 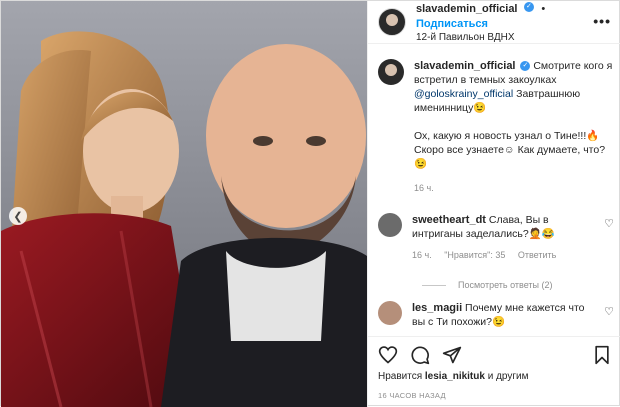 What do you see at coordinates (401, 376) in the screenshot?
I see `likes-prefix: Нравится` at bounding box center [401, 376].